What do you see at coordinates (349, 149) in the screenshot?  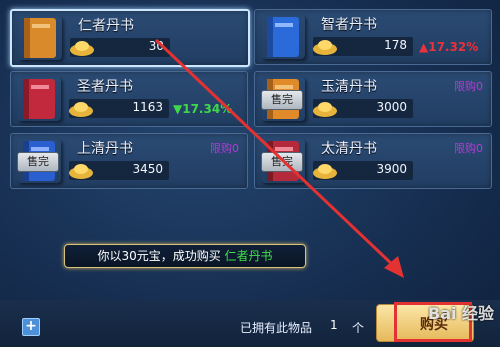 I see `item-name: 太清丹书` at bounding box center [349, 149].